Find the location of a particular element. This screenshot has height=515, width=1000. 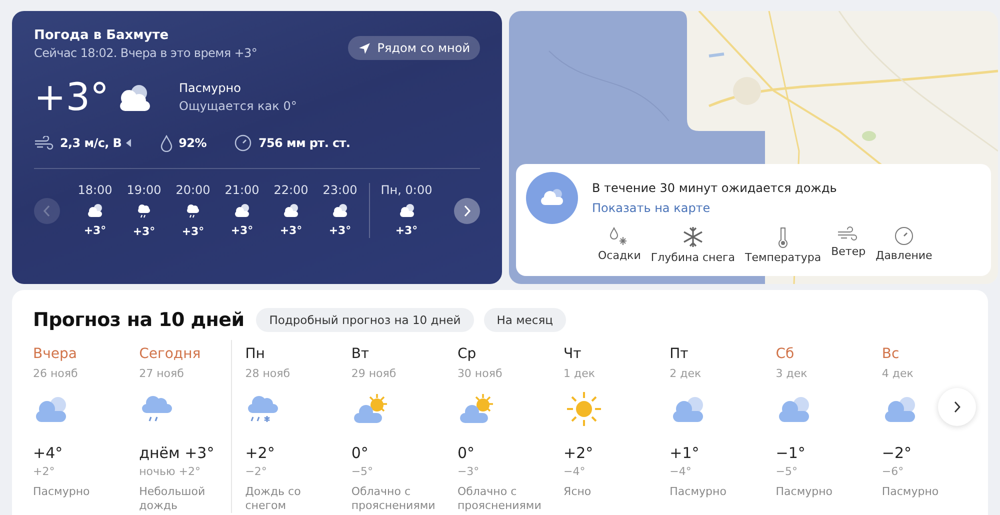

day-date: 30 нояб is located at coordinates (480, 373).